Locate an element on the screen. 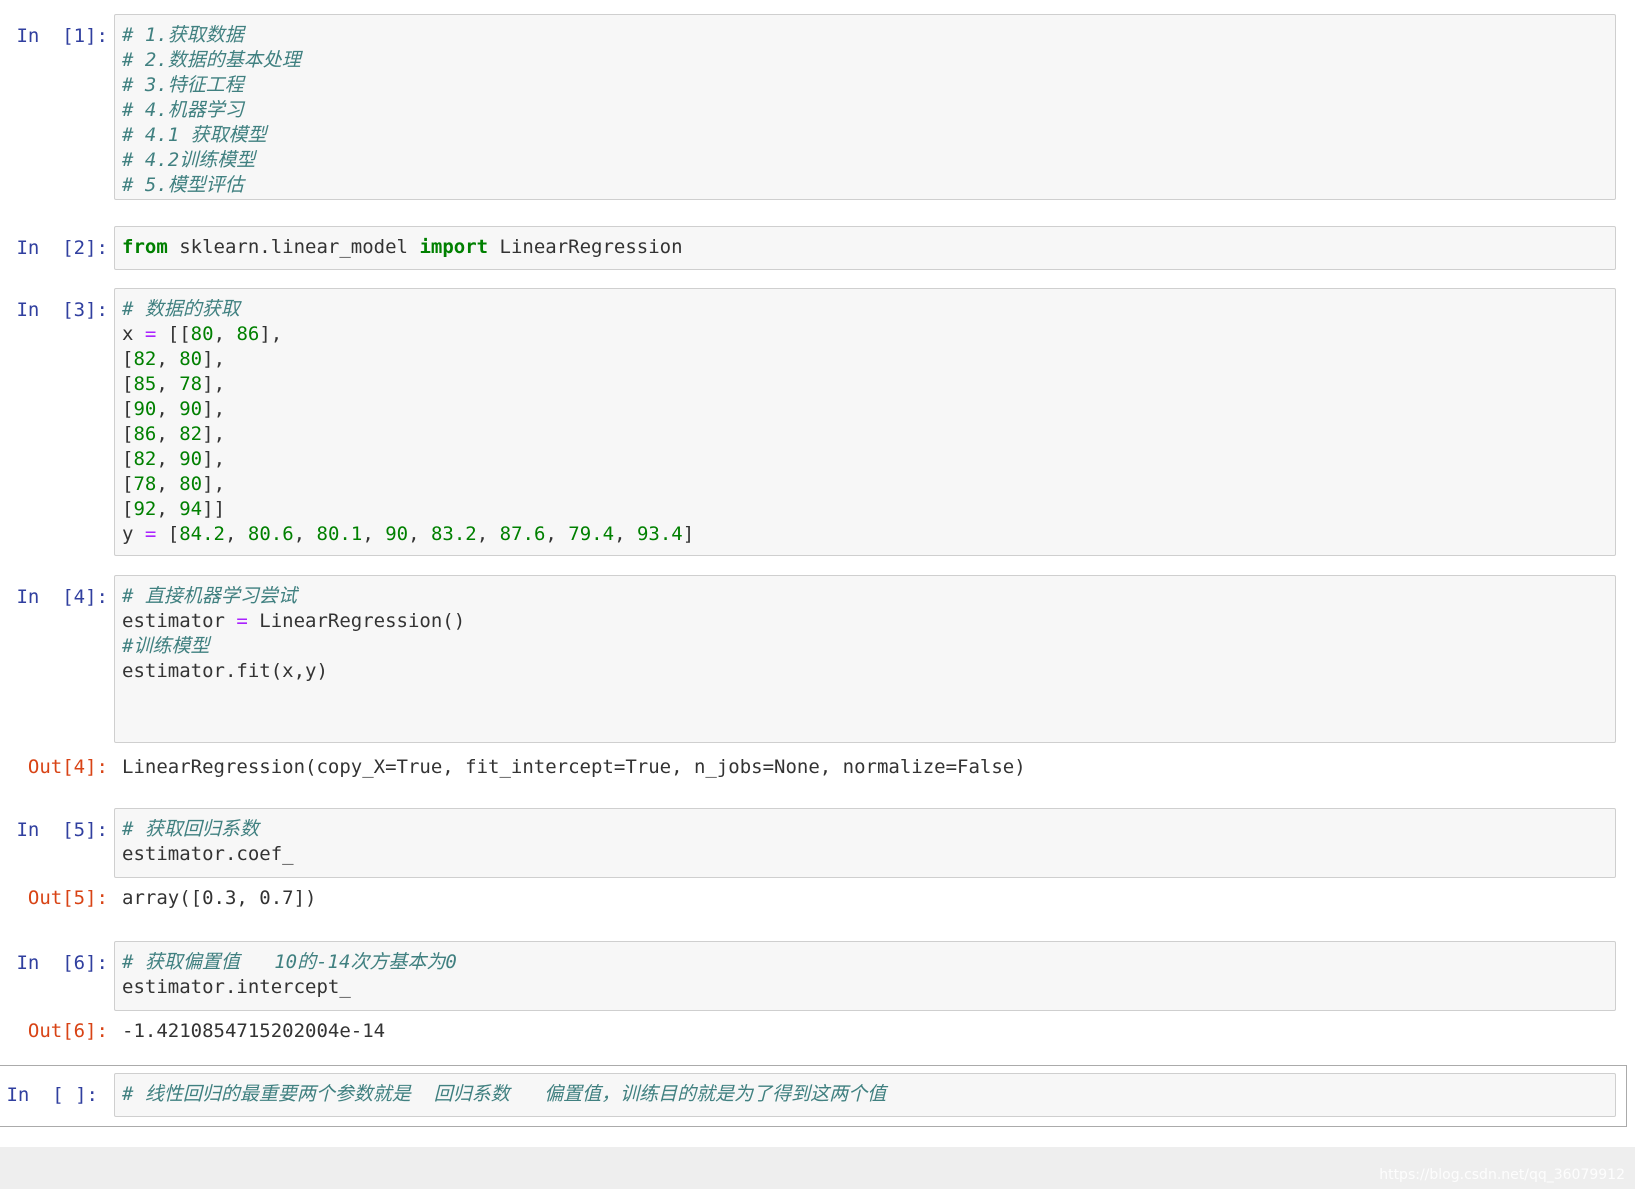 This screenshot has height=1189, width=1635. code-line: estimator.intercept_ is located at coordinates (236, 987).